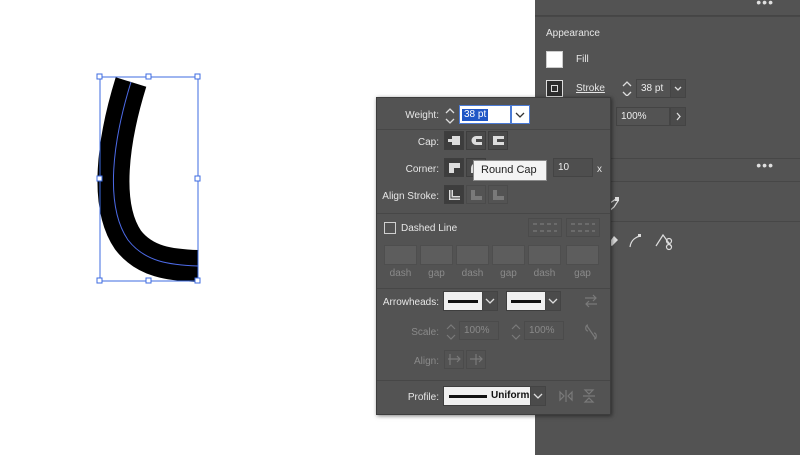 The image size is (800, 460). What do you see at coordinates (510, 395) in the screenshot?
I see `profile-value: Uniform` at bounding box center [510, 395].